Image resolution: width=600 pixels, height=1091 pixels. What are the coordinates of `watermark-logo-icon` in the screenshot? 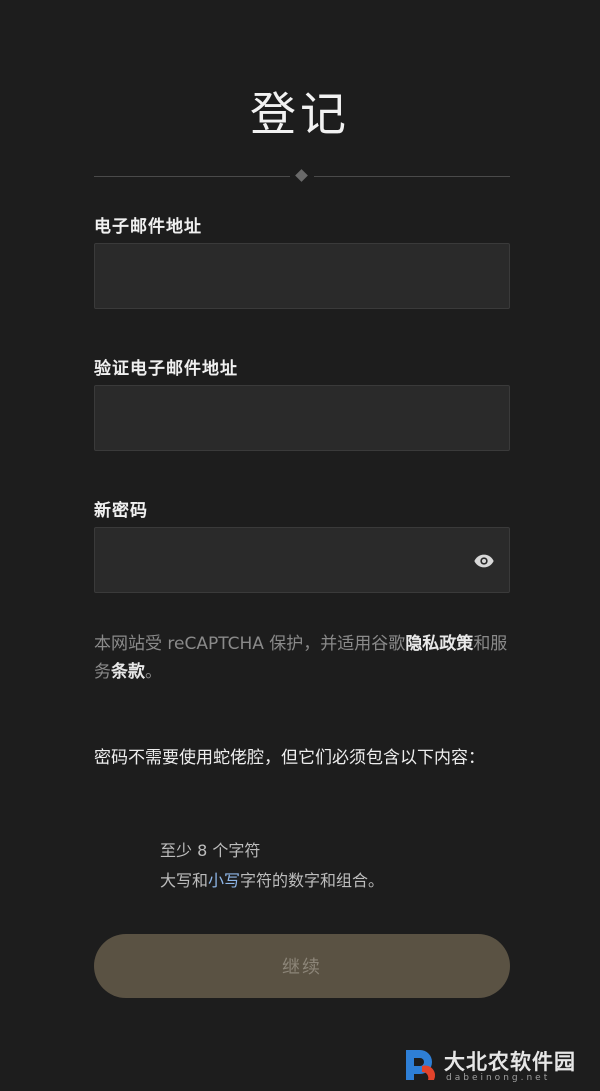 It's located at (421, 1065).